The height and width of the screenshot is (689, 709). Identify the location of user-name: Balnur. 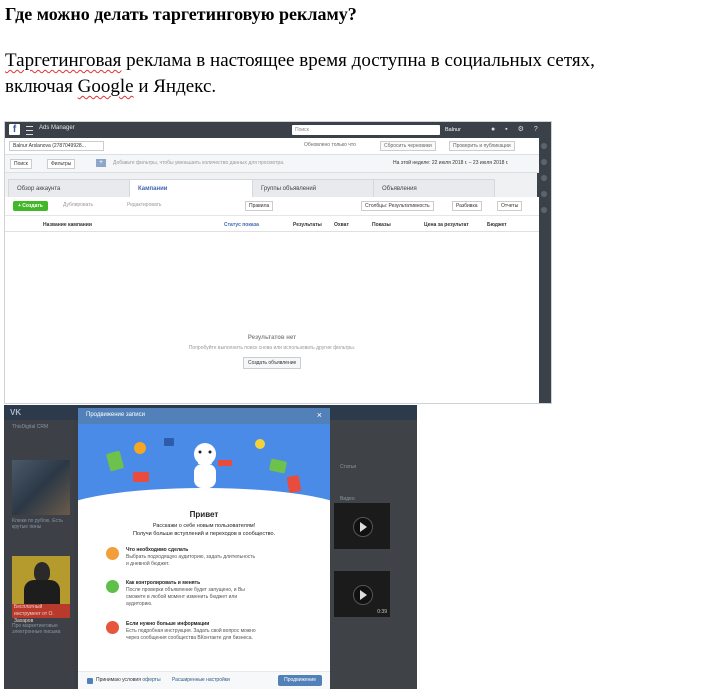
(453, 130).